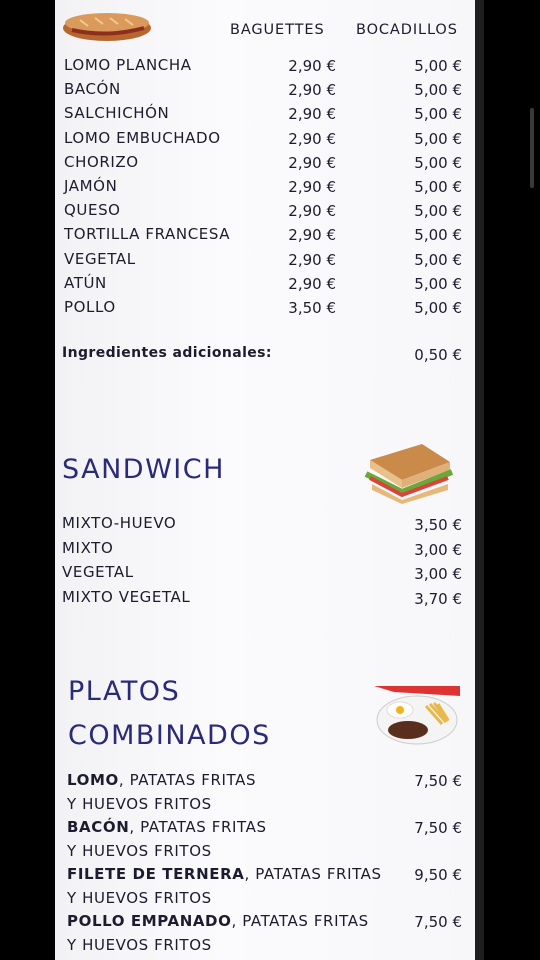 Image resolution: width=540 pixels, height=960 pixels. Describe the element at coordinates (409, 474) in the screenshot. I see `sandwich-icon` at that location.